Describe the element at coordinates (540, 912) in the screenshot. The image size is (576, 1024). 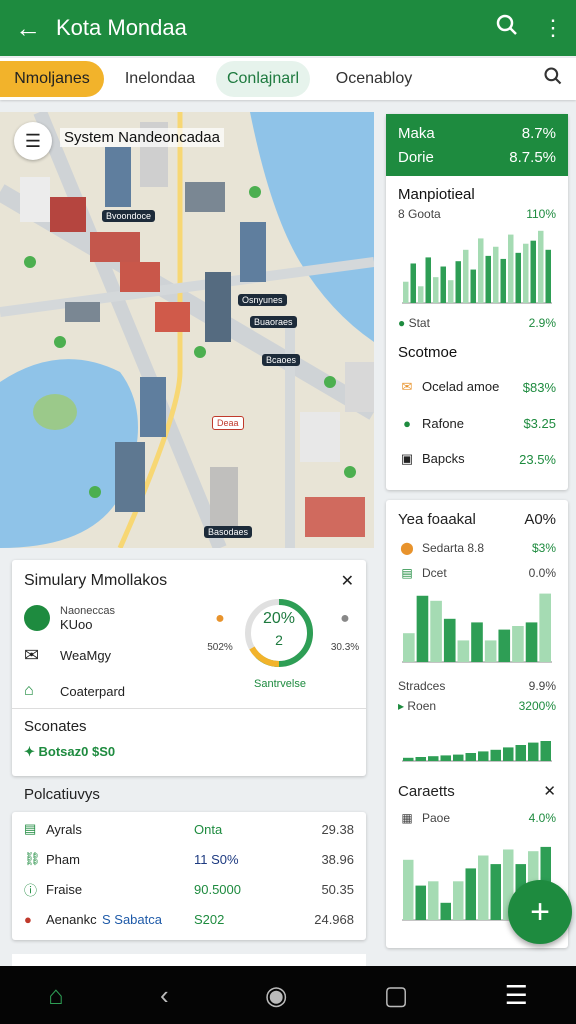
I see `add-button: +` at that location.